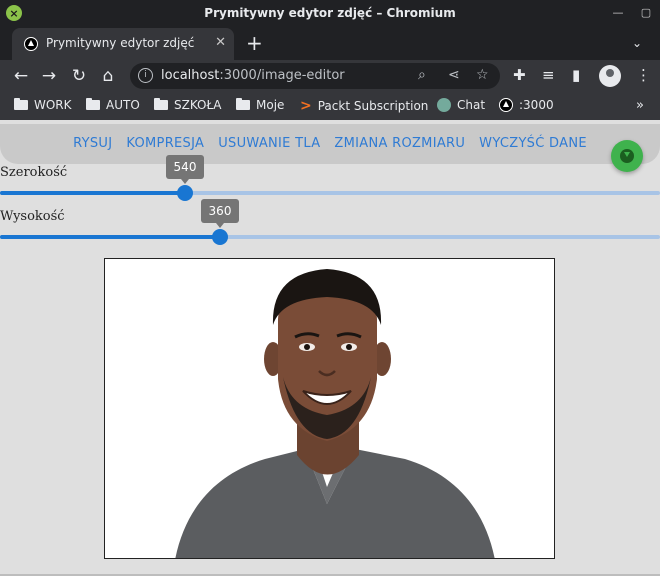 Image resolution: width=660 pixels, height=576 pixels. Describe the element at coordinates (399, 143) in the screenshot. I see `nav-zmiana-rozmiaru: ZMIANA ROZMIARU` at that location.